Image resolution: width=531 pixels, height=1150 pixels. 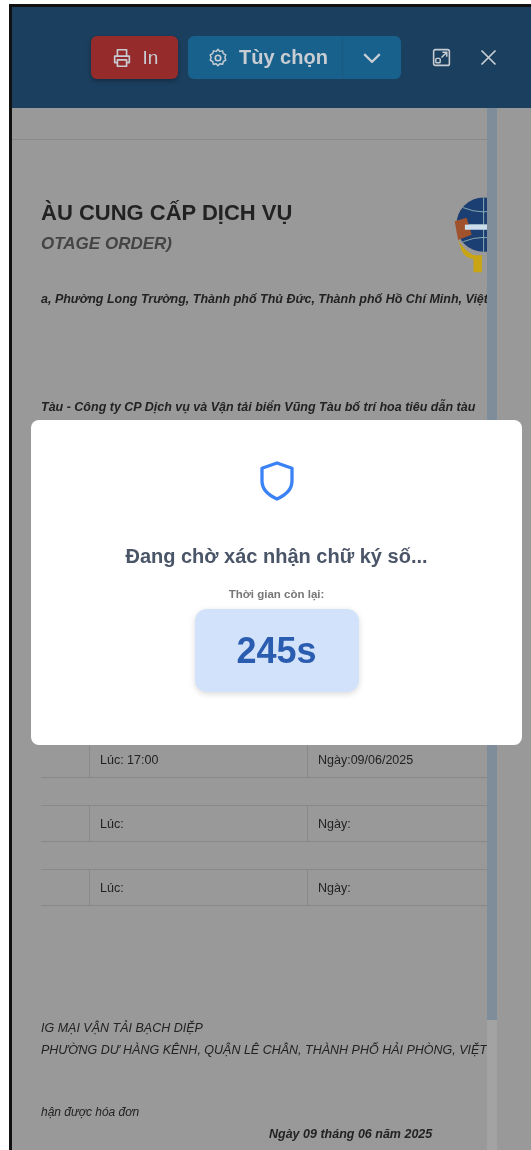 I want to click on print-button: In, so click(x=134, y=57).